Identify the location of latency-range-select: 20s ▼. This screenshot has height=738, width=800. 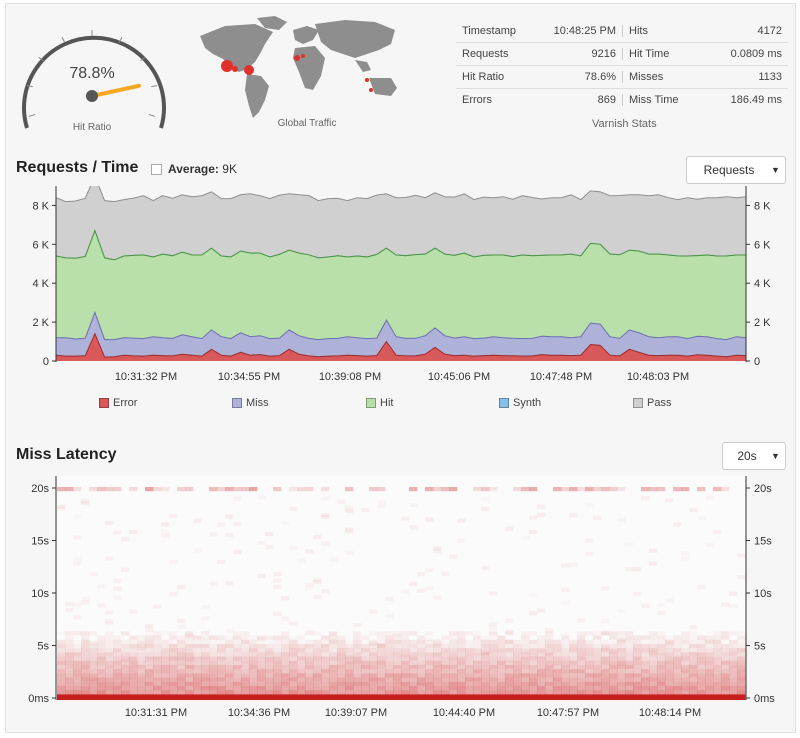
(754, 456).